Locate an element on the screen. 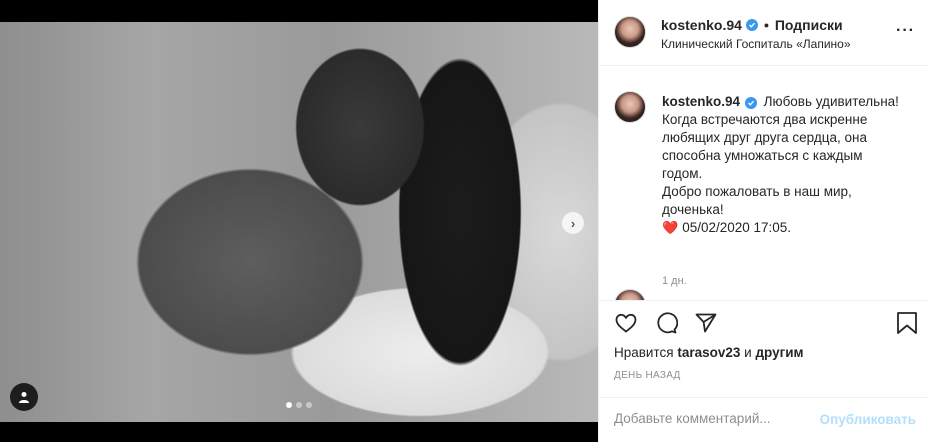  following-button: Подписки is located at coordinates (809, 25).